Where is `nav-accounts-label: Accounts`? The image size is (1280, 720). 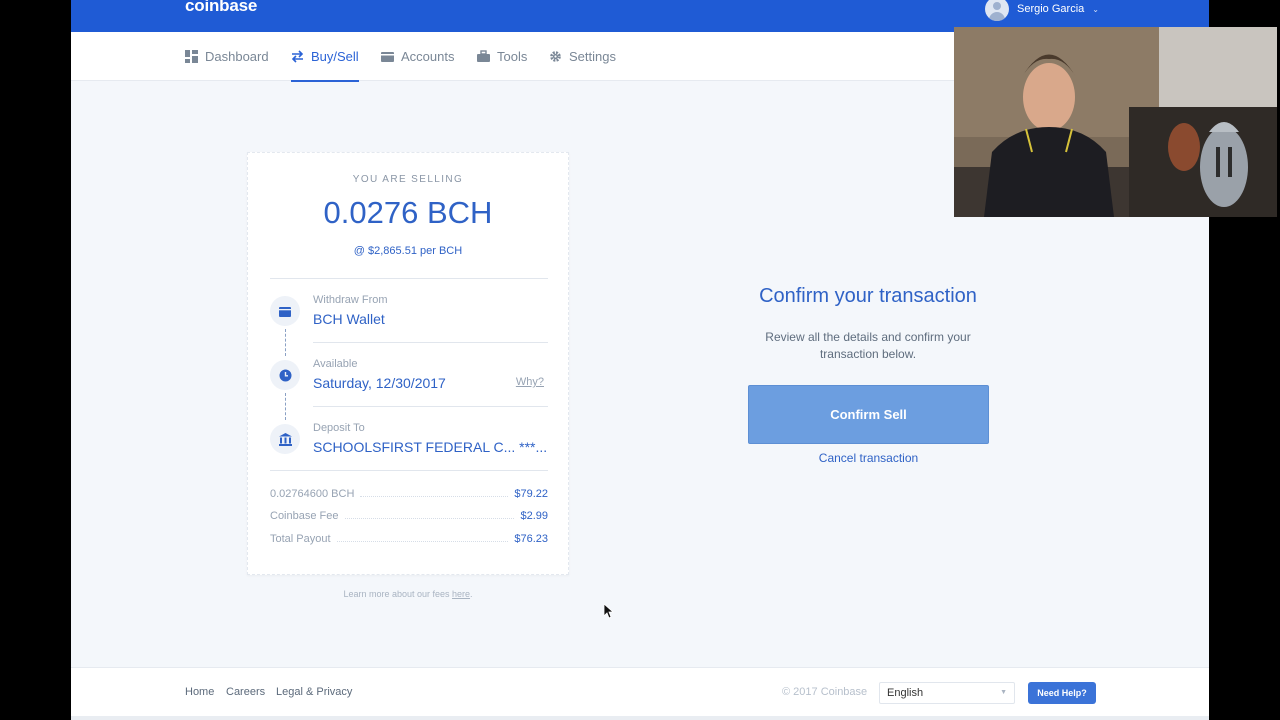
nav-accounts-label: Accounts is located at coordinates (428, 56).